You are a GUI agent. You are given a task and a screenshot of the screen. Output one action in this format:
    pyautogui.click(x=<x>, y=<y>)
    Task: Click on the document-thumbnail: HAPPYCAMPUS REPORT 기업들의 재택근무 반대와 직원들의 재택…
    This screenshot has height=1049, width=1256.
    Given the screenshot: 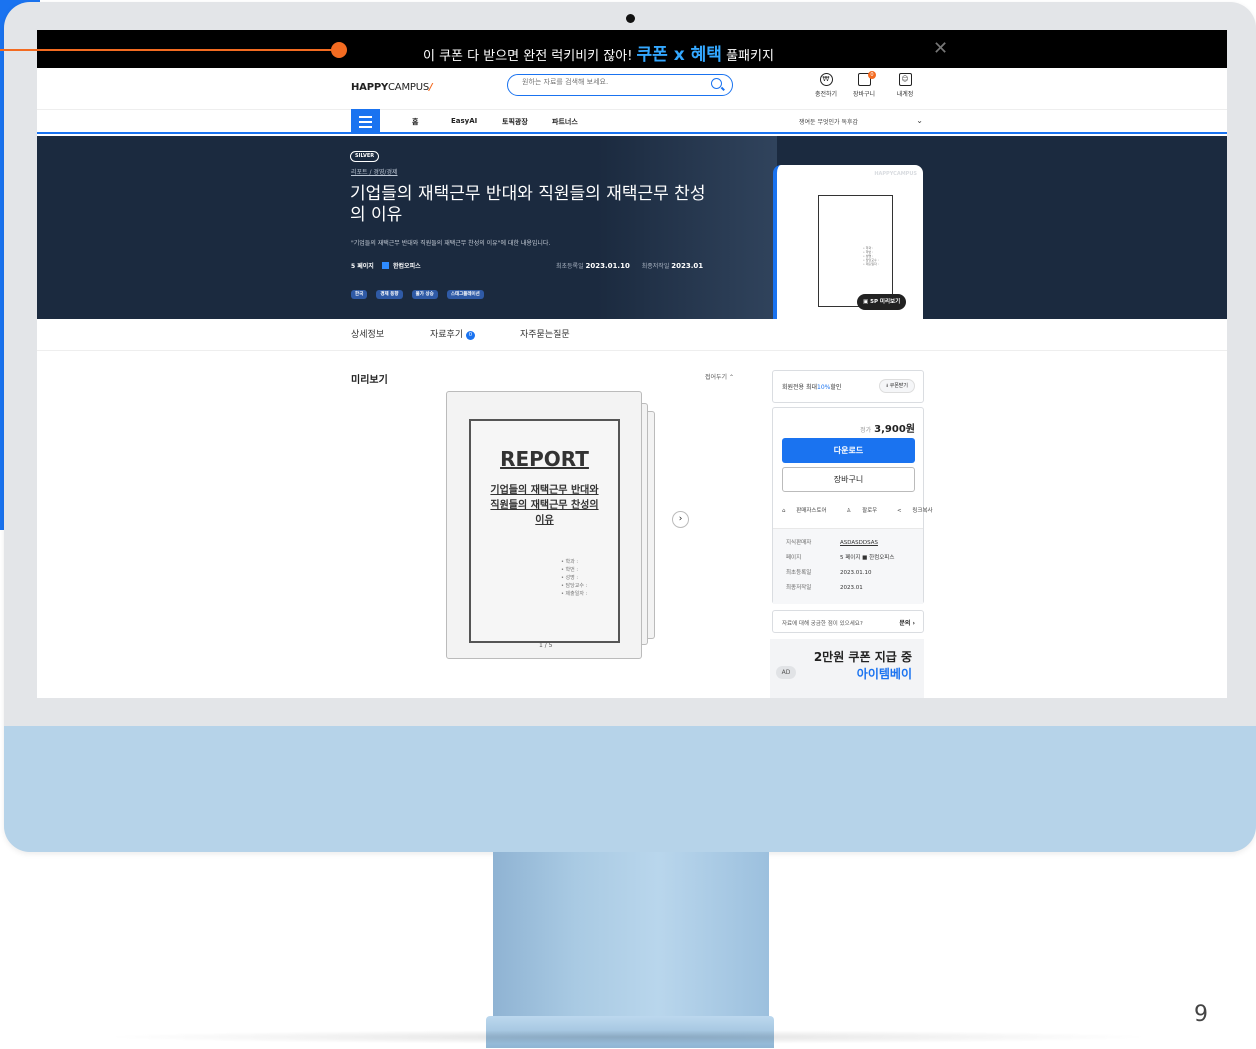 What is the action you would take?
    pyautogui.click(x=848, y=242)
    